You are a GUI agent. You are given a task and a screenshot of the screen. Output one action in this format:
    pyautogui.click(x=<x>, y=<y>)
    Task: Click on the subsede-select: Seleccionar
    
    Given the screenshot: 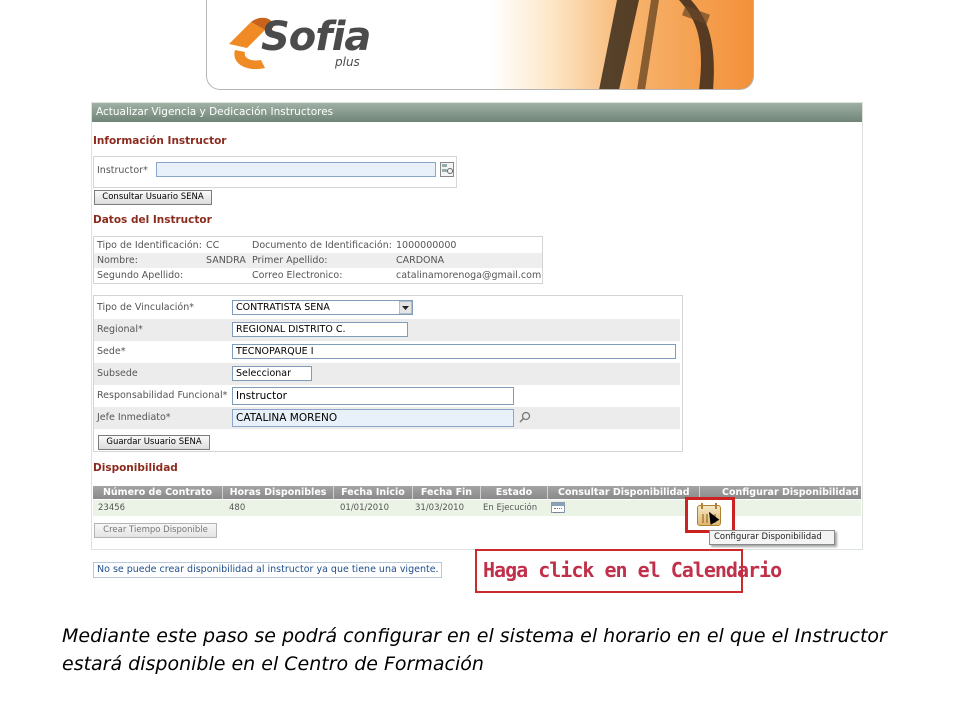 What is the action you would take?
    pyautogui.click(x=272, y=373)
    